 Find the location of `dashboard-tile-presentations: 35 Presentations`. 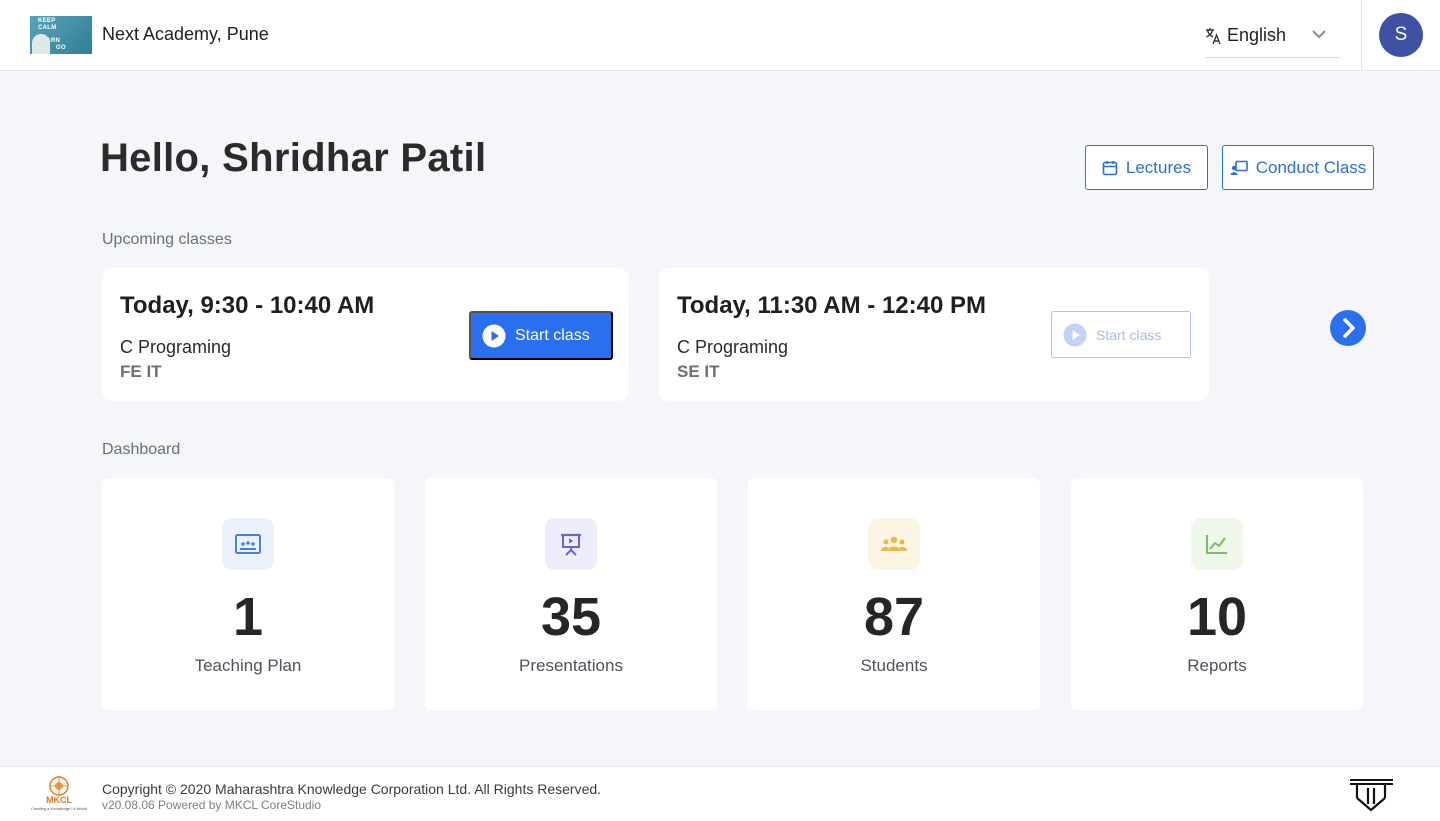

dashboard-tile-presentations: 35 Presentations is located at coordinates (571, 594).